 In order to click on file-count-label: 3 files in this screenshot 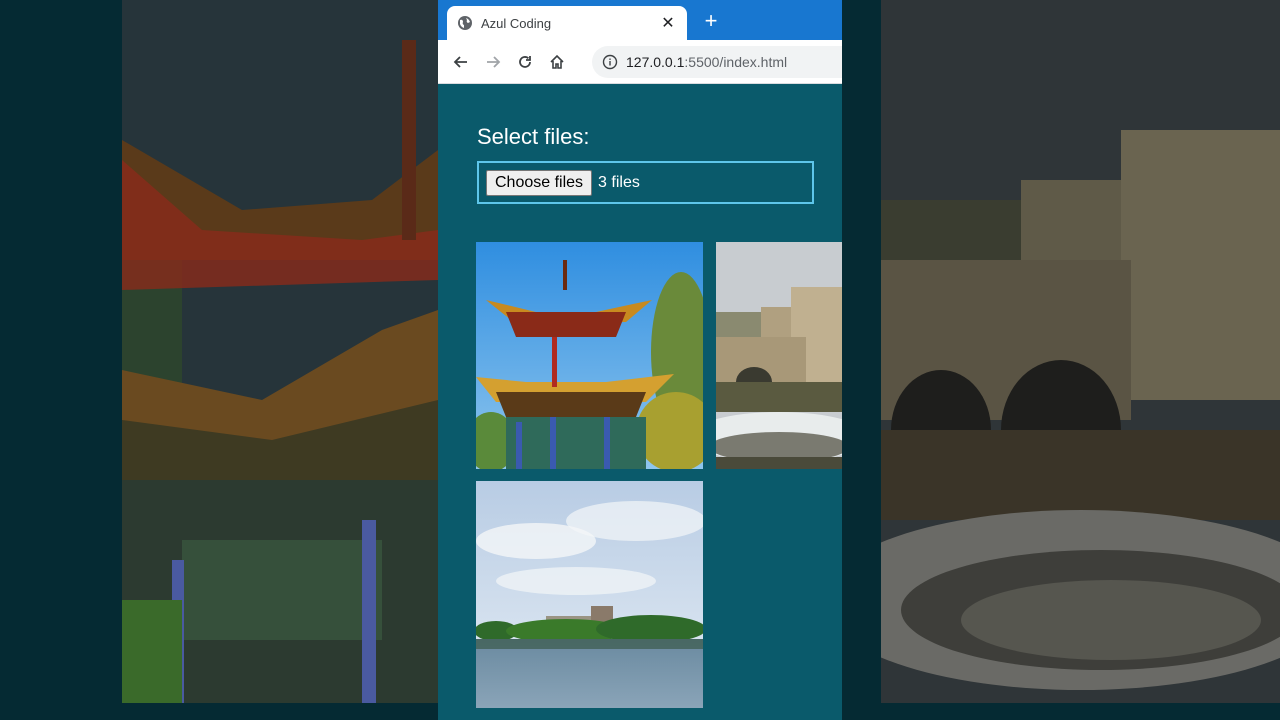, I will do `click(619, 182)`.